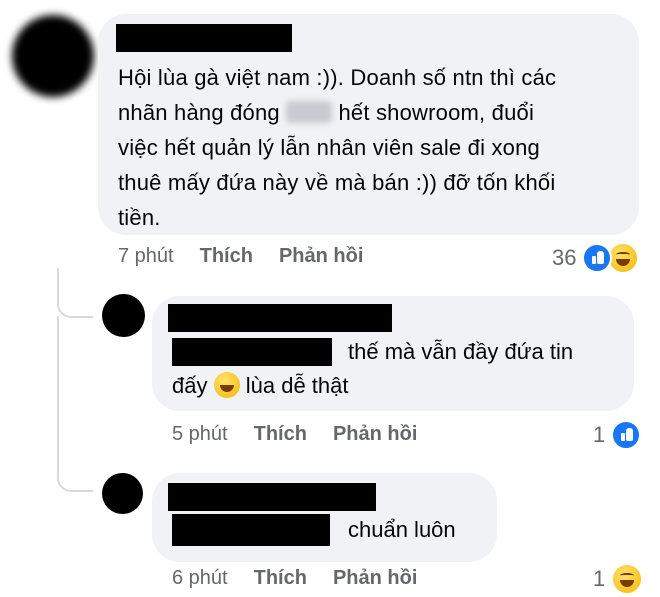  What do you see at coordinates (309, 112) in the screenshot?
I see `blurred-word` at bounding box center [309, 112].